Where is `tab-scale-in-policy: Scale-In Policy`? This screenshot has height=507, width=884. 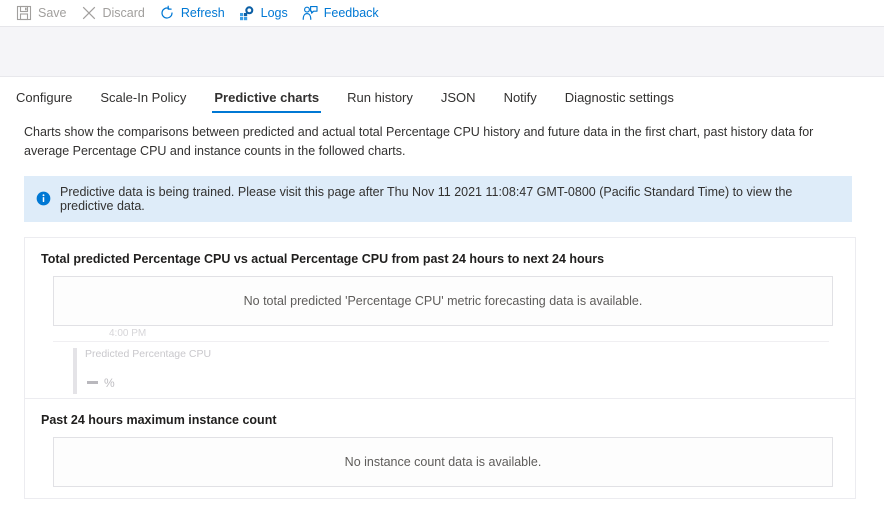 tab-scale-in-policy: Scale-In Policy is located at coordinates (143, 99).